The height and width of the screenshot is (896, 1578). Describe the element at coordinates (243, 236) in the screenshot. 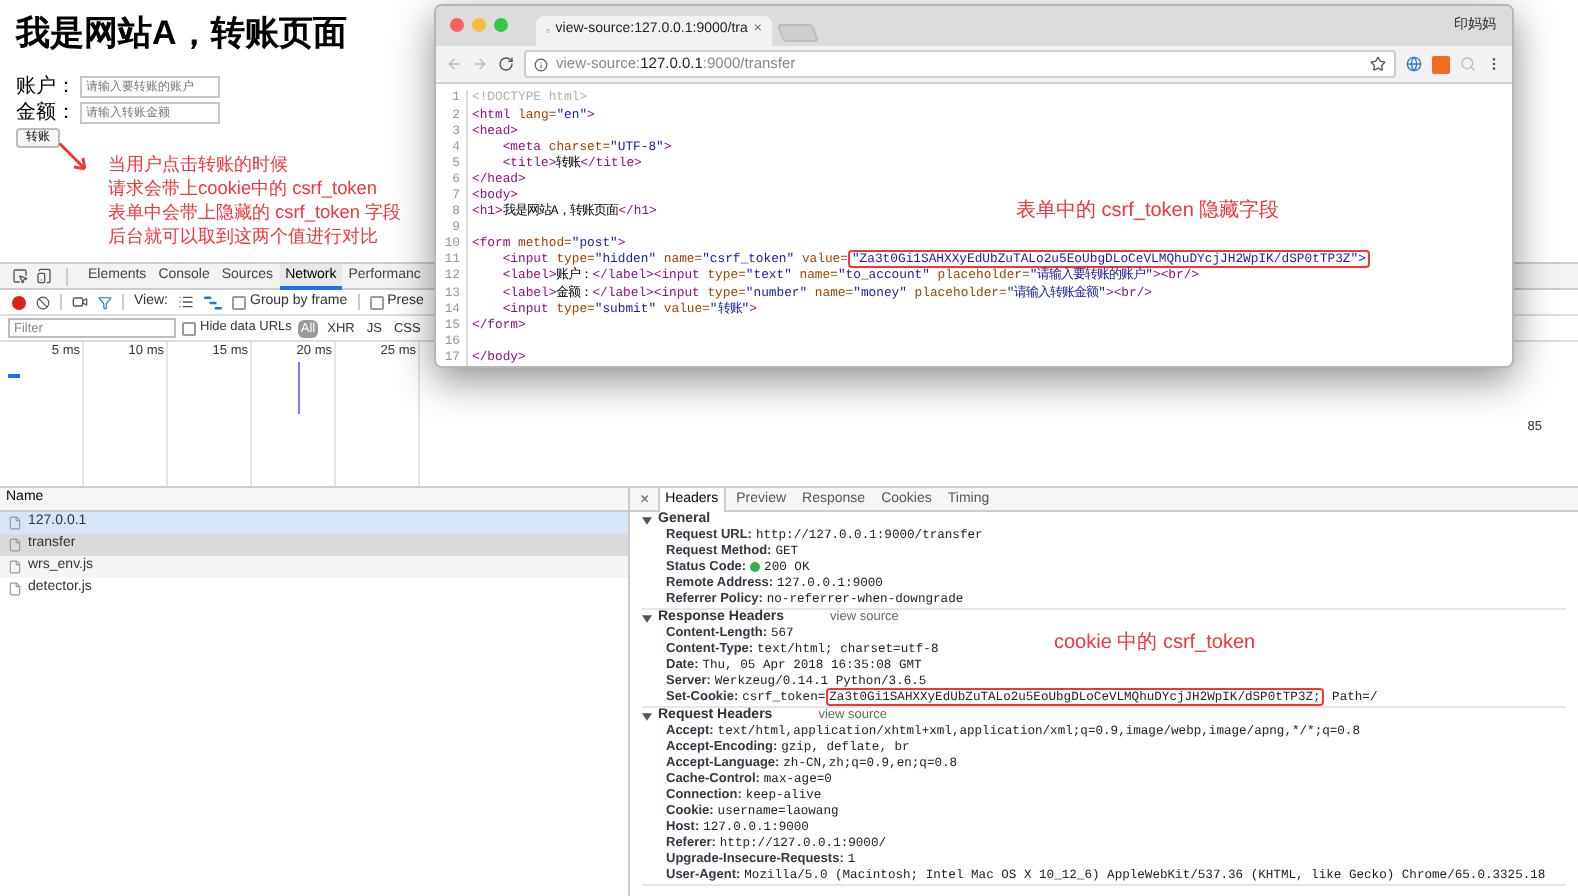

I see `annotation-text: 后台就可以取到这两个值进行对比` at that location.